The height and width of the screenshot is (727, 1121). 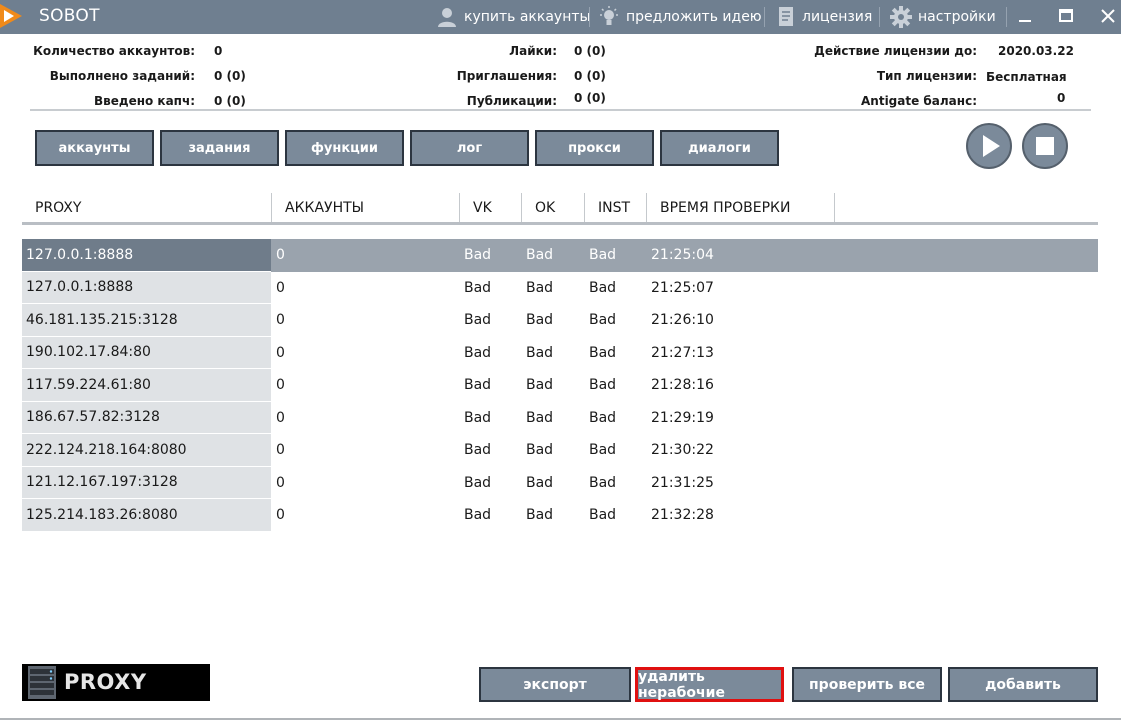 What do you see at coordinates (1026, 77) in the screenshot?
I see `license-type-value: Бесплатная` at bounding box center [1026, 77].